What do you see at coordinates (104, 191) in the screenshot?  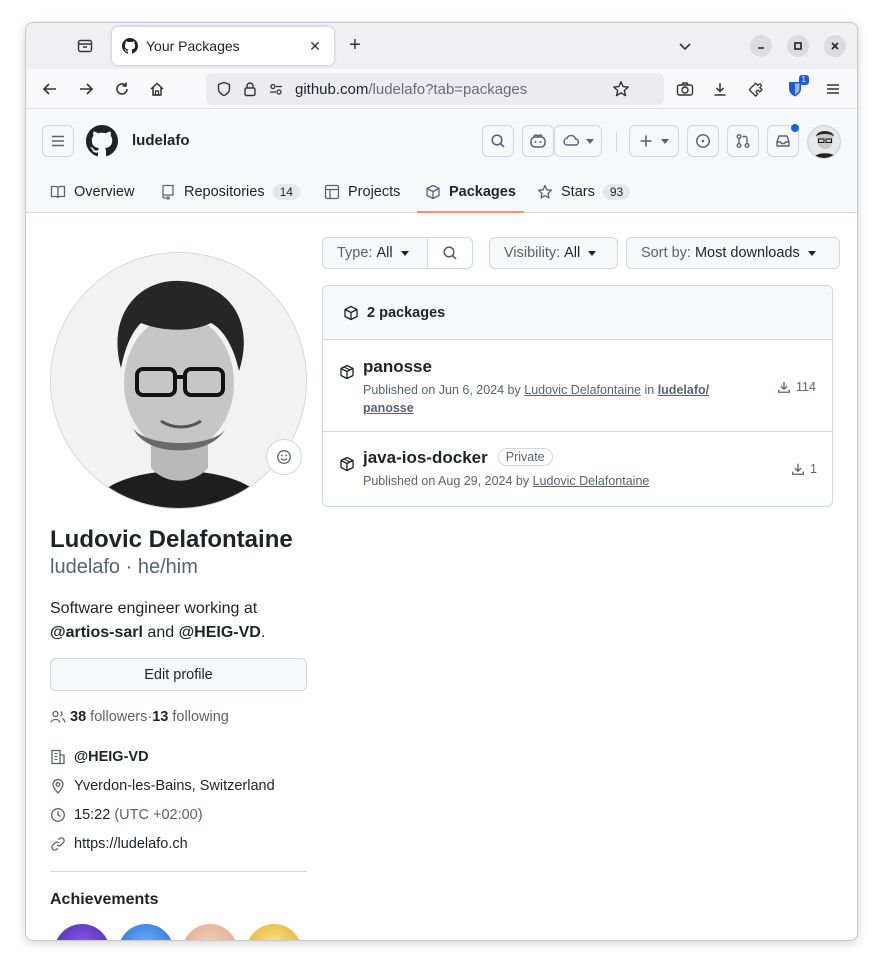 I see `tab-overview-label: Overview` at bounding box center [104, 191].